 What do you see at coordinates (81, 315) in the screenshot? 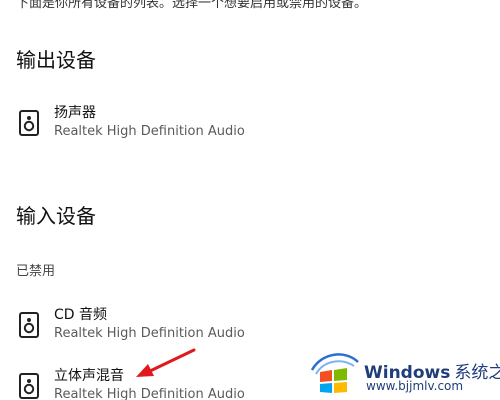
I see `device-name: CD 音频` at bounding box center [81, 315].